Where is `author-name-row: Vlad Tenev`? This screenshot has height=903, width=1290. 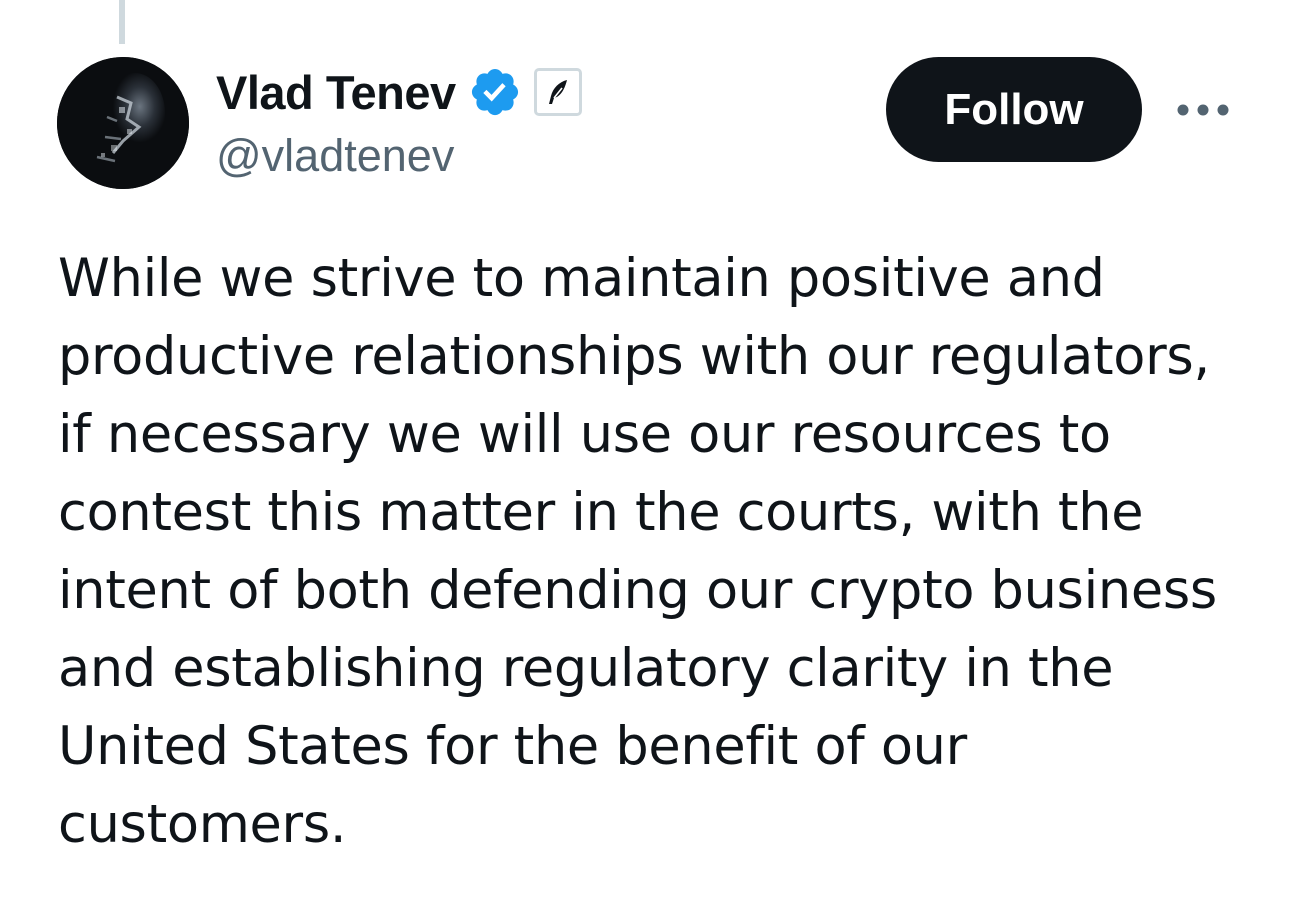
author-name-row: Vlad Tenev is located at coordinates (399, 92).